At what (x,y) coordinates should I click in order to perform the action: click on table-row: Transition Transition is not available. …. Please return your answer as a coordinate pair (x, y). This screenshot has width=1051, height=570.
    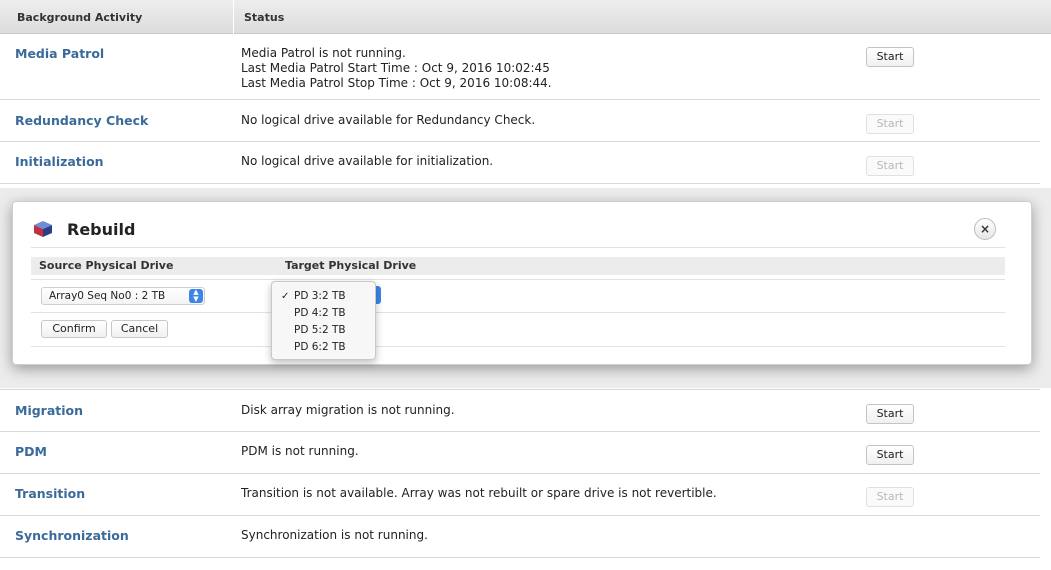
    Looking at the image, I should click on (520, 495).